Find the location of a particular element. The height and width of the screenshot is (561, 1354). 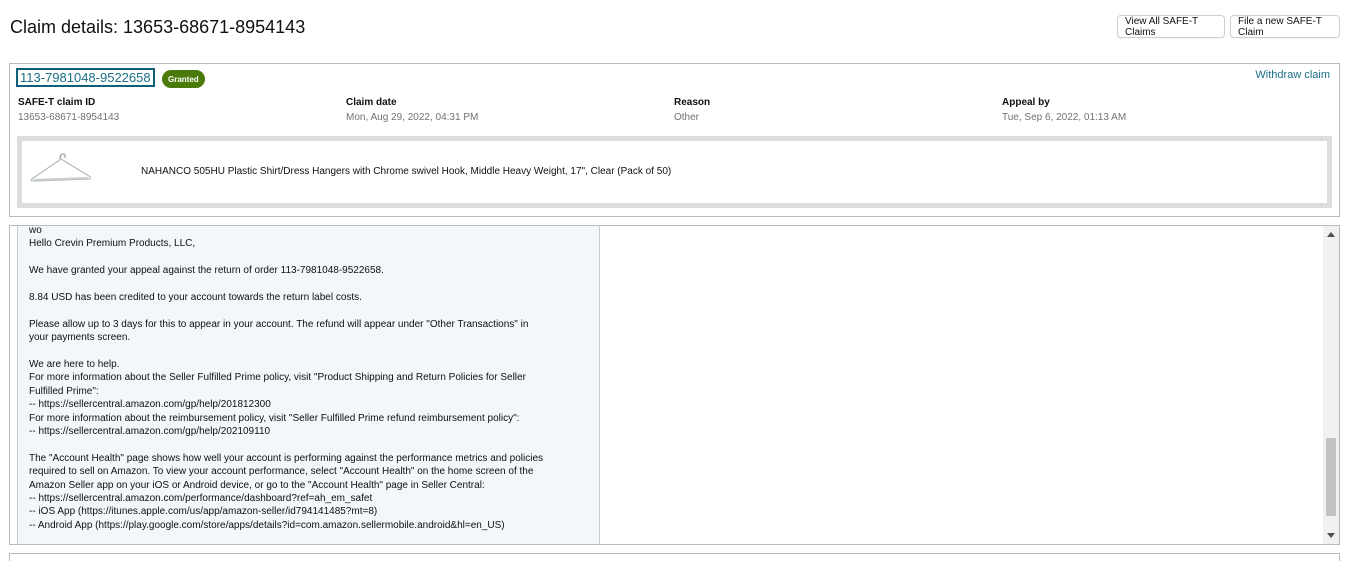

detail-value: Mon, Aug 29, 2022, 04:31 PM is located at coordinates (412, 117).